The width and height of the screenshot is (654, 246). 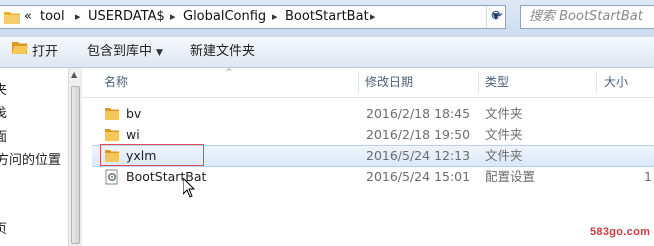 I want to click on file-row: bv 2016/2/18 18:45 文件夹, so click(x=373, y=114).